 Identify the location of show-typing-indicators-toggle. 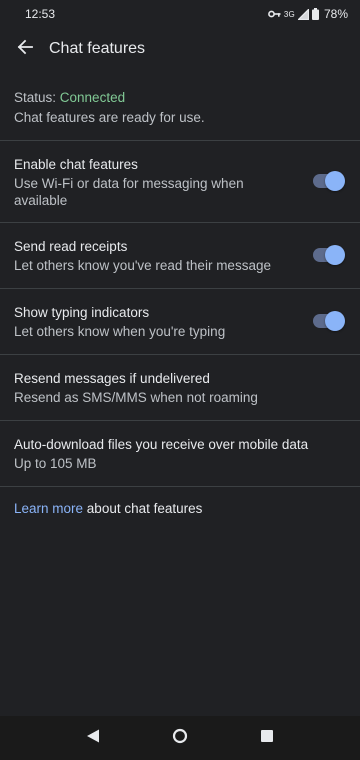
(329, 321).